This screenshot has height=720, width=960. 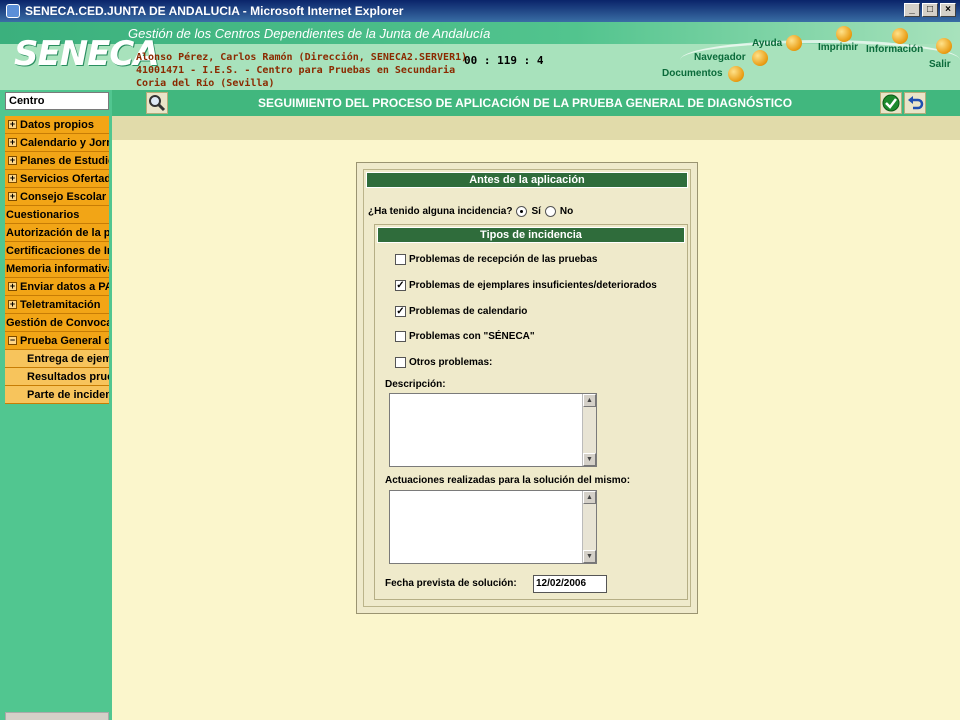 I want to click on nav-salir: Salir, so click(x=940, y=64).